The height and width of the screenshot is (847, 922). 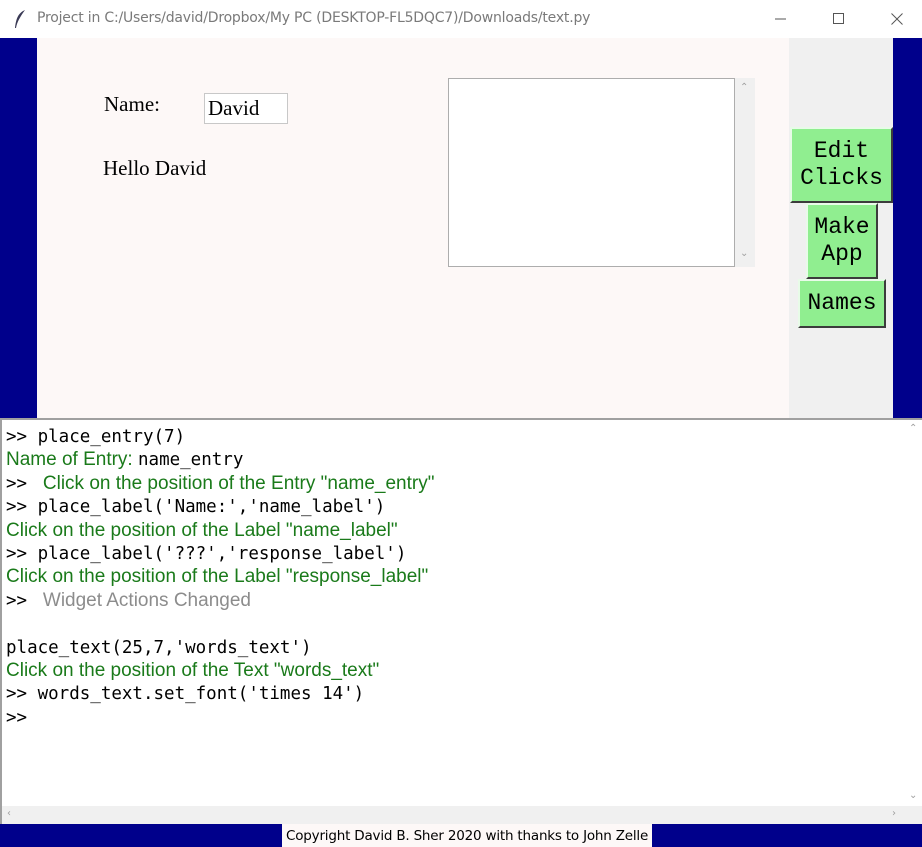 I want to click on console-horizontal-scrollbar: ‹ ›, so click(x=453, y=815).